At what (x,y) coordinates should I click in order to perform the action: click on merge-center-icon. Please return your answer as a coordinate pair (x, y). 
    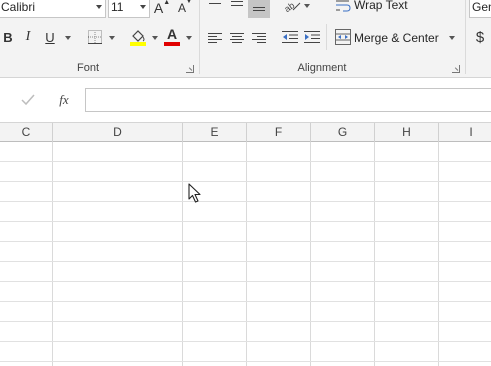
    Looking at the image, I should click on (343, 37).